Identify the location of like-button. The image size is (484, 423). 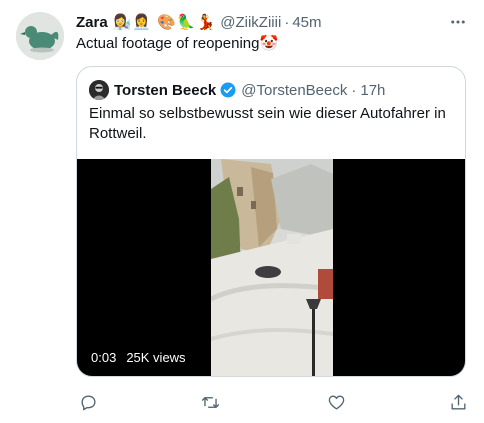
(336, 402).